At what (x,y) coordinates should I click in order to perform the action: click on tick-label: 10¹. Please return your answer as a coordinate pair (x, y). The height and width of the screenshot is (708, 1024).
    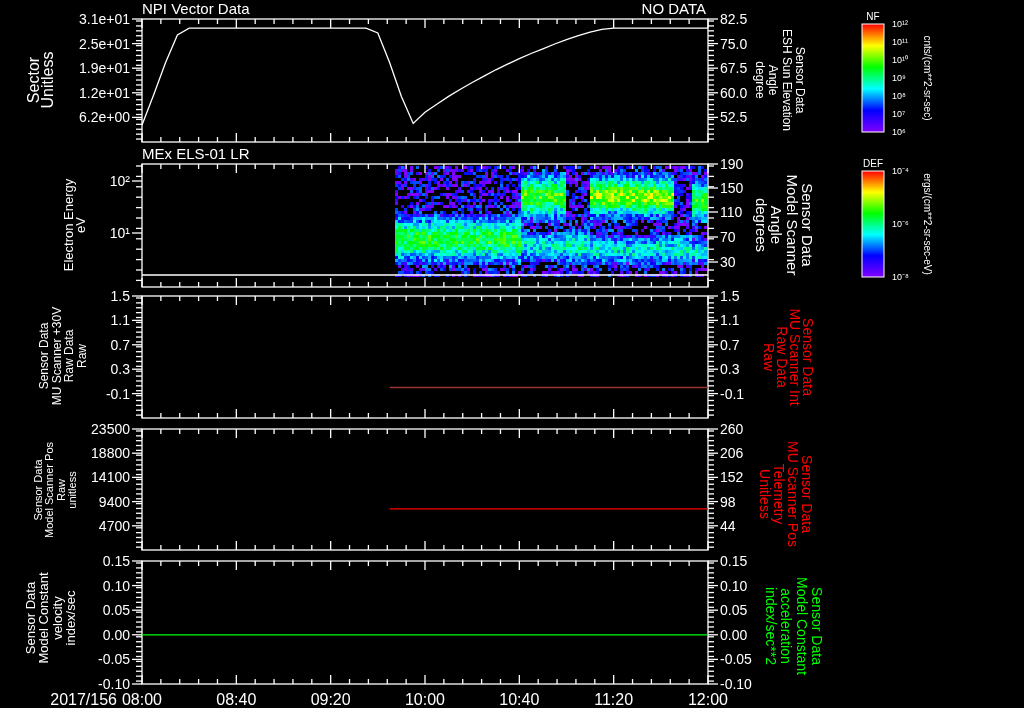
    Looking at the image, I should click on (119, 233).